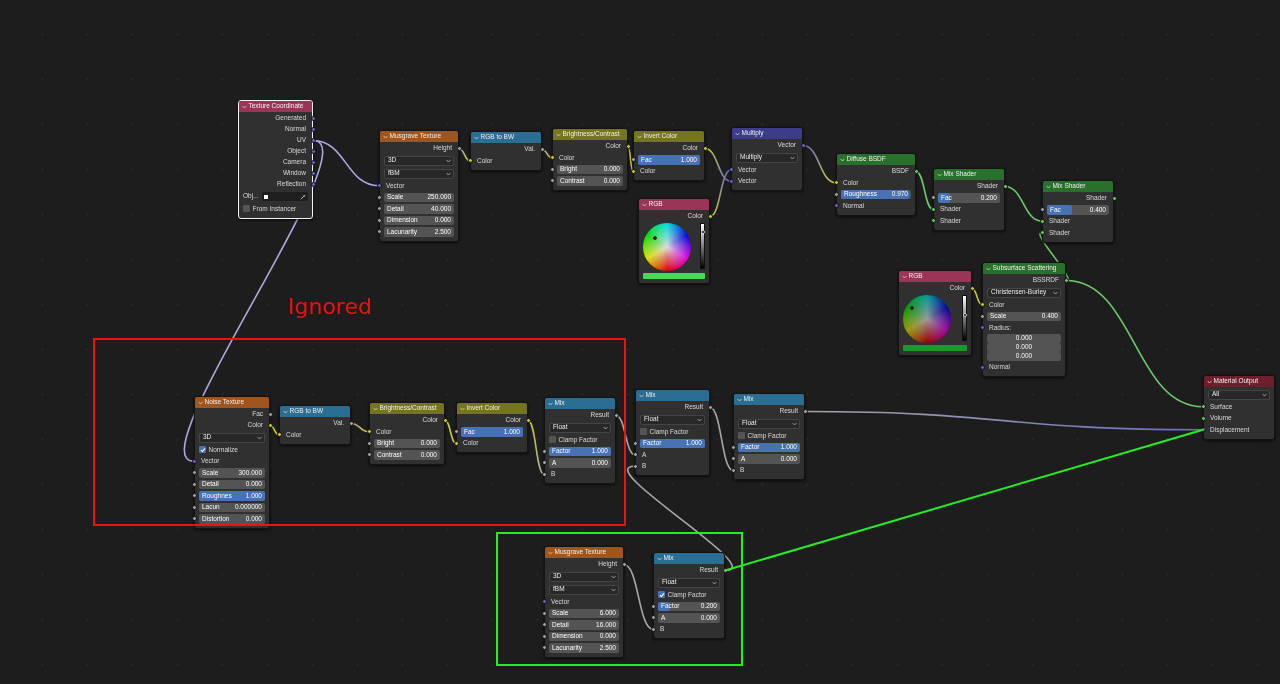  Describe the element at coordinates (330, 307) in the screenshot. I see `annotation-text: Ignored` at that location.